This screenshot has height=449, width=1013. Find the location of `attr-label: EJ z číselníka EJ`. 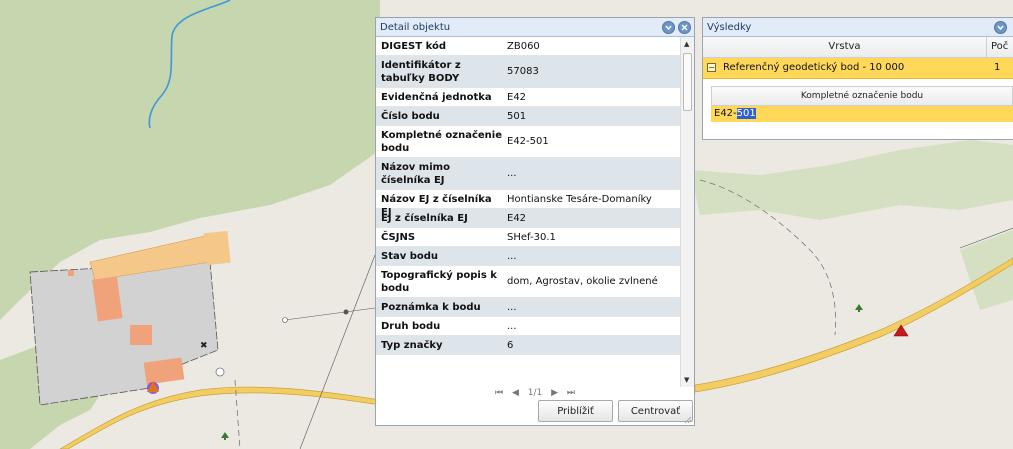

attr-label: EJ z číselníka EJ is located at coordinates (424, 218).